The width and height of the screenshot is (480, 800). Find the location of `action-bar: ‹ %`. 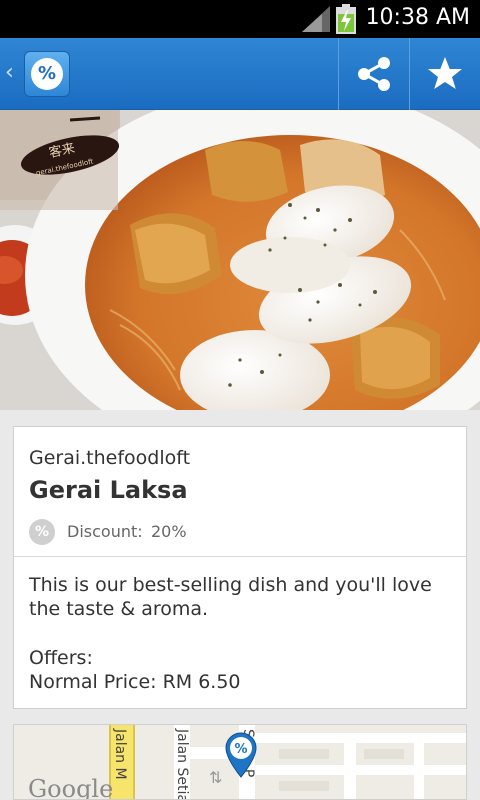

action-bar: ‹ % is located at coordinates (240, 74).